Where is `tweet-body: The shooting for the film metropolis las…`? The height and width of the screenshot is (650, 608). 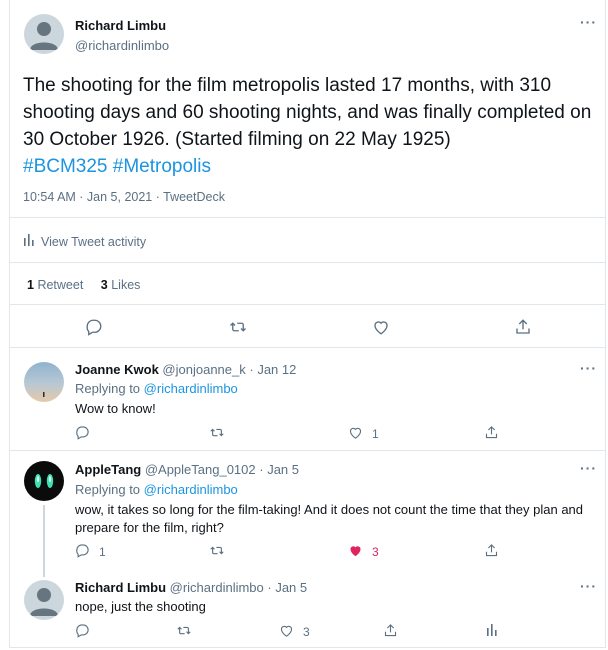
tweet-body: The shooting for the film metropolis las… is located at coordinates (307, 112).